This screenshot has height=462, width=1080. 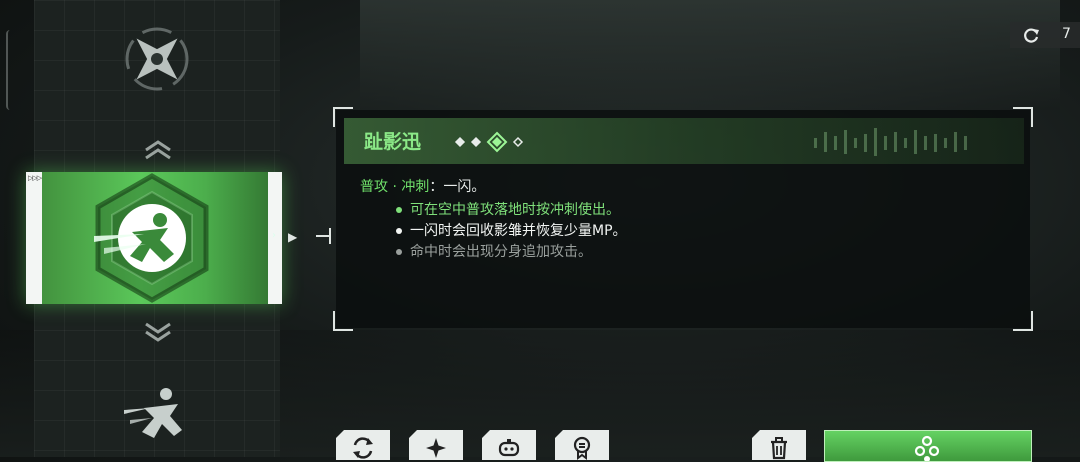 I want to click on discard-button, so click(x=779, y=445).